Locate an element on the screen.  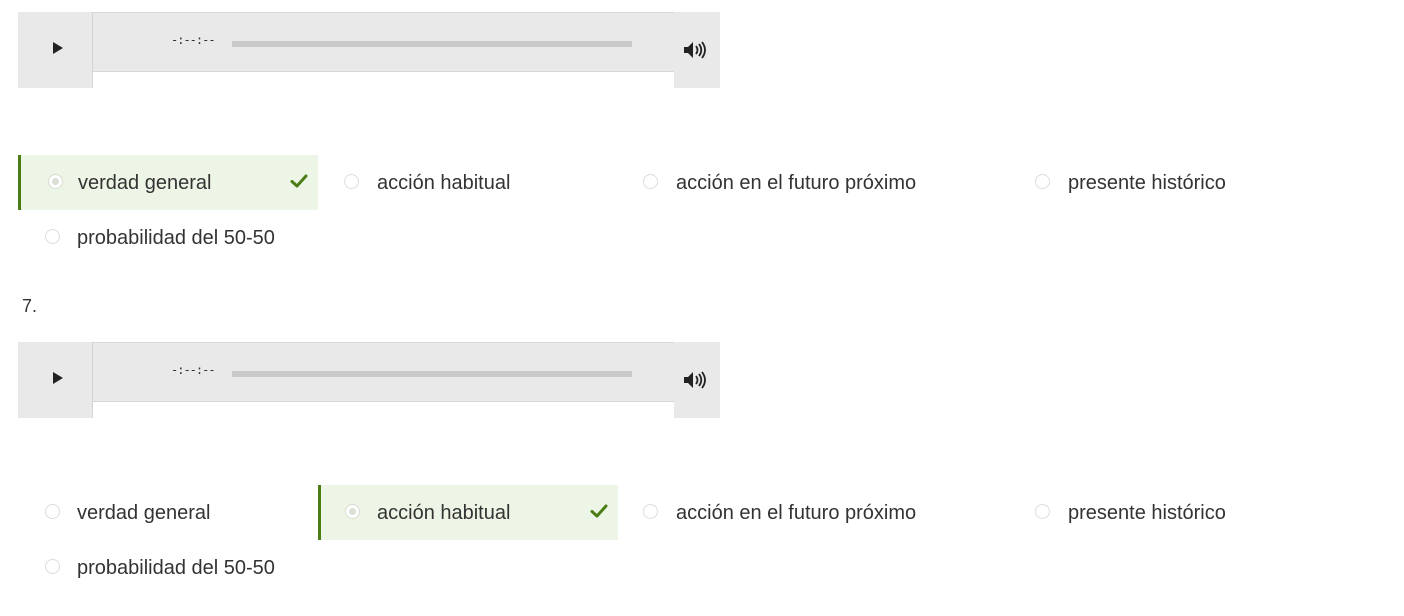
question-number: 7. is located at coordinates (30, 306).